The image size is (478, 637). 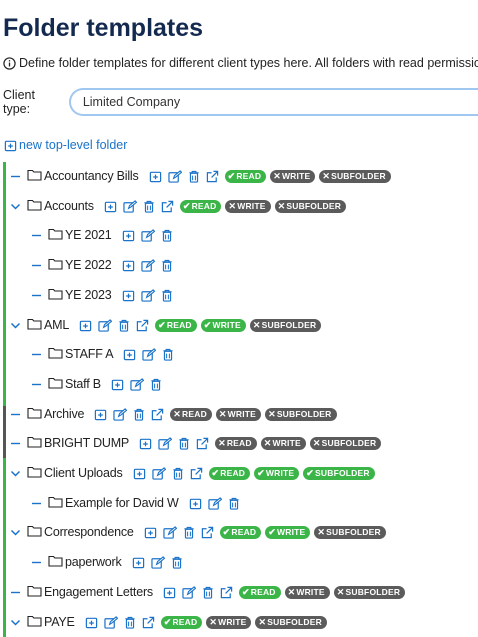 I want to click on client-type-input, so click(x=273, y=102).